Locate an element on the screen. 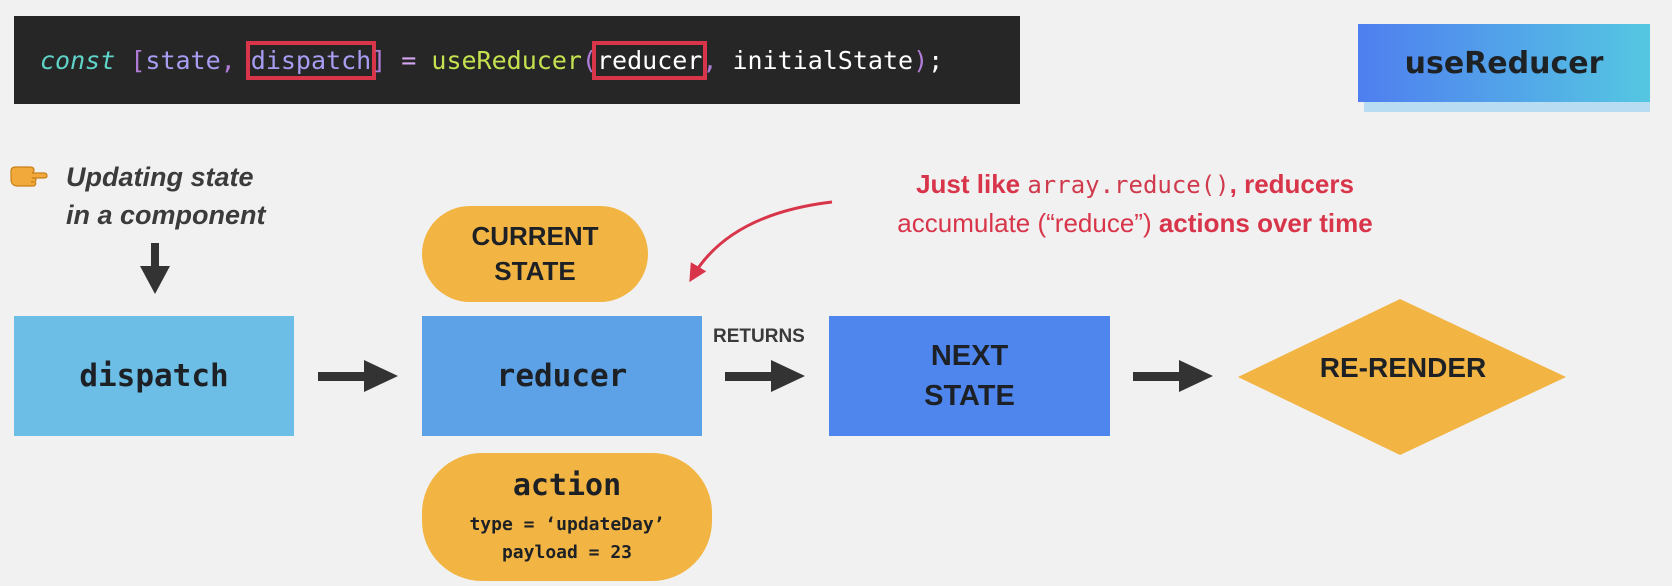 This screenshot has height=586, width=1672. reducer-box: reducer is located at coordinates (562, 376).